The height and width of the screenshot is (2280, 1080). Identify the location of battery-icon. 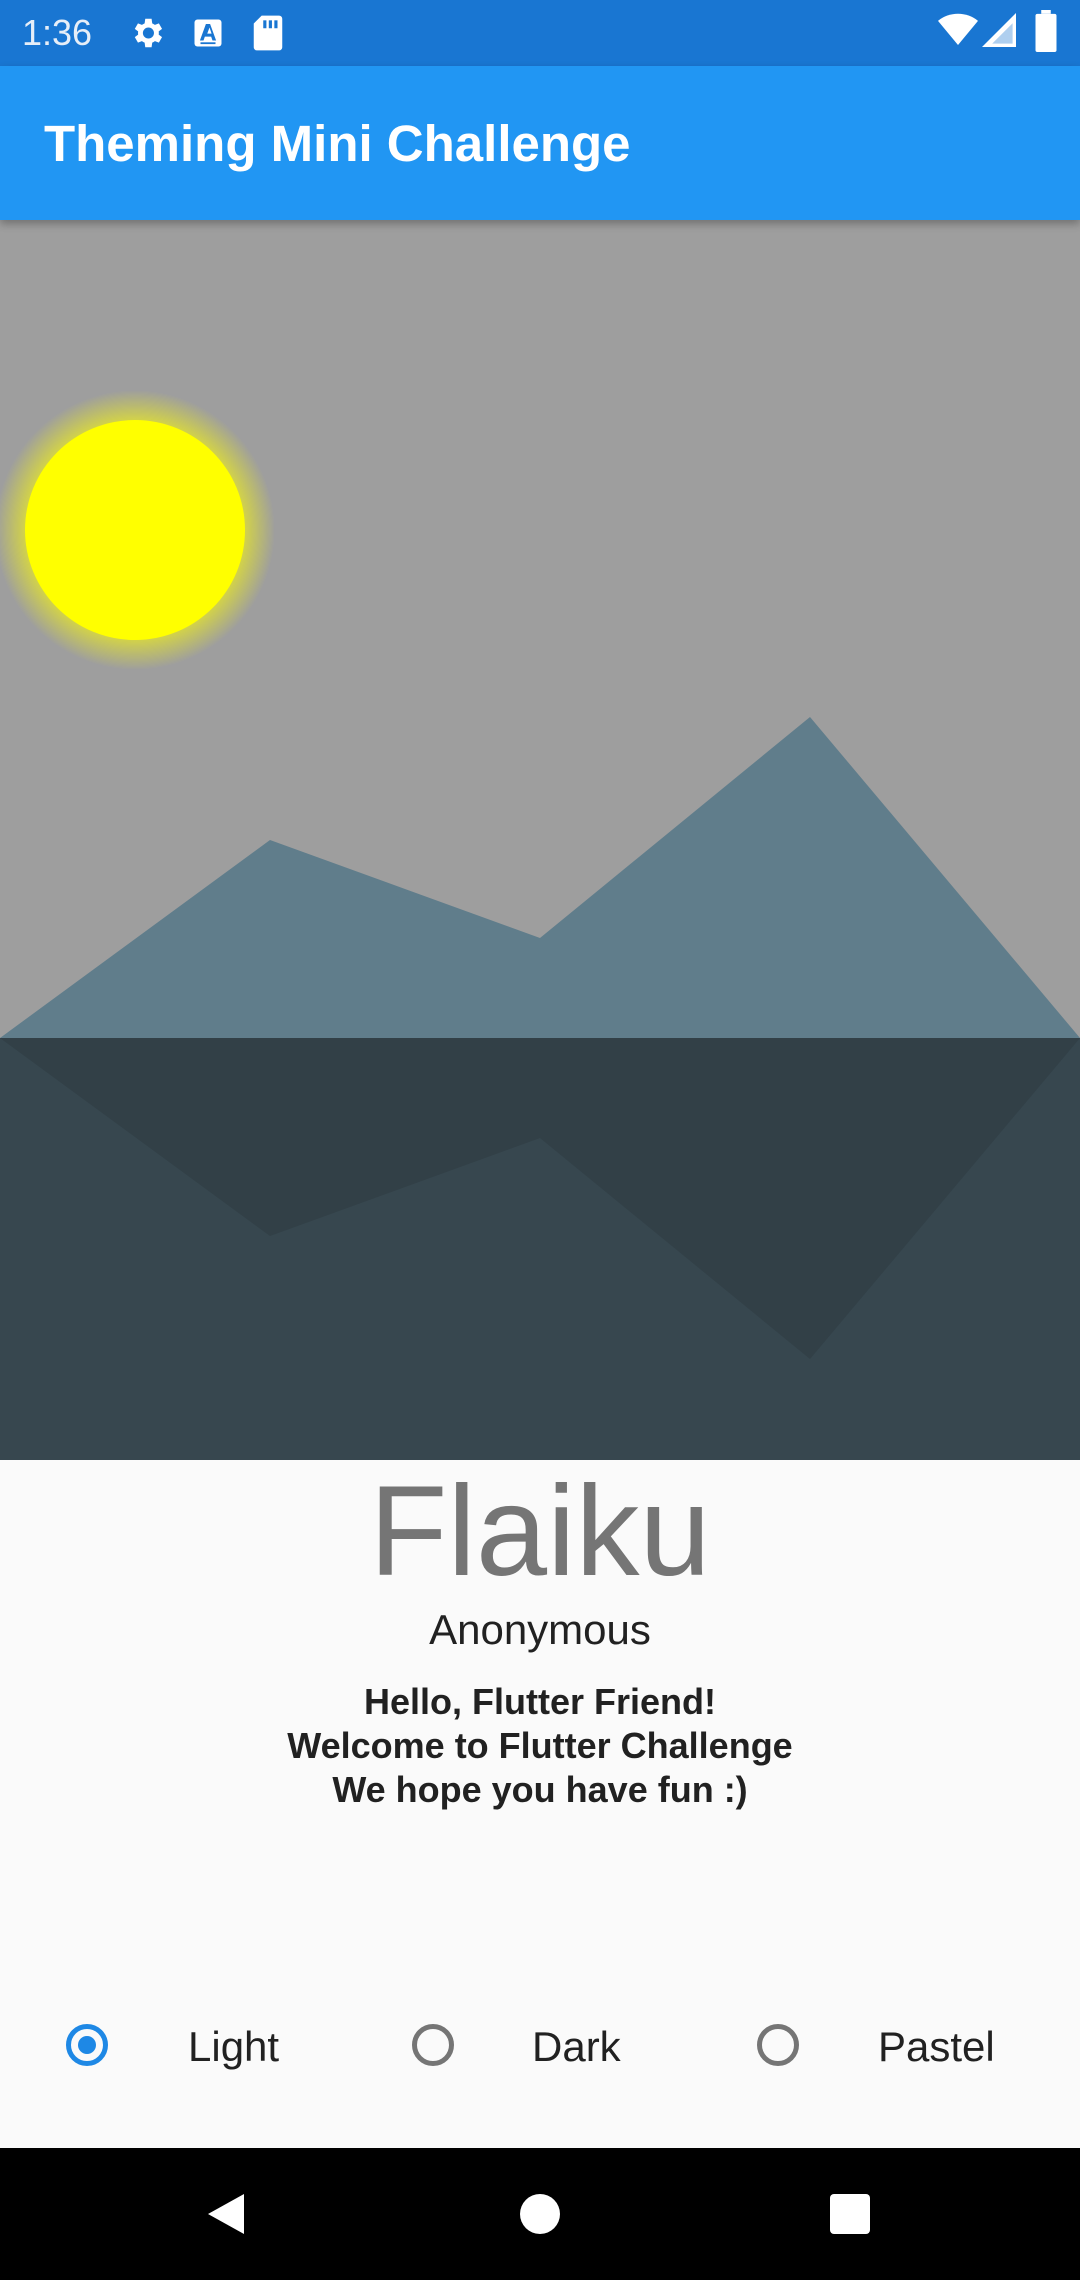
(1046, 33).